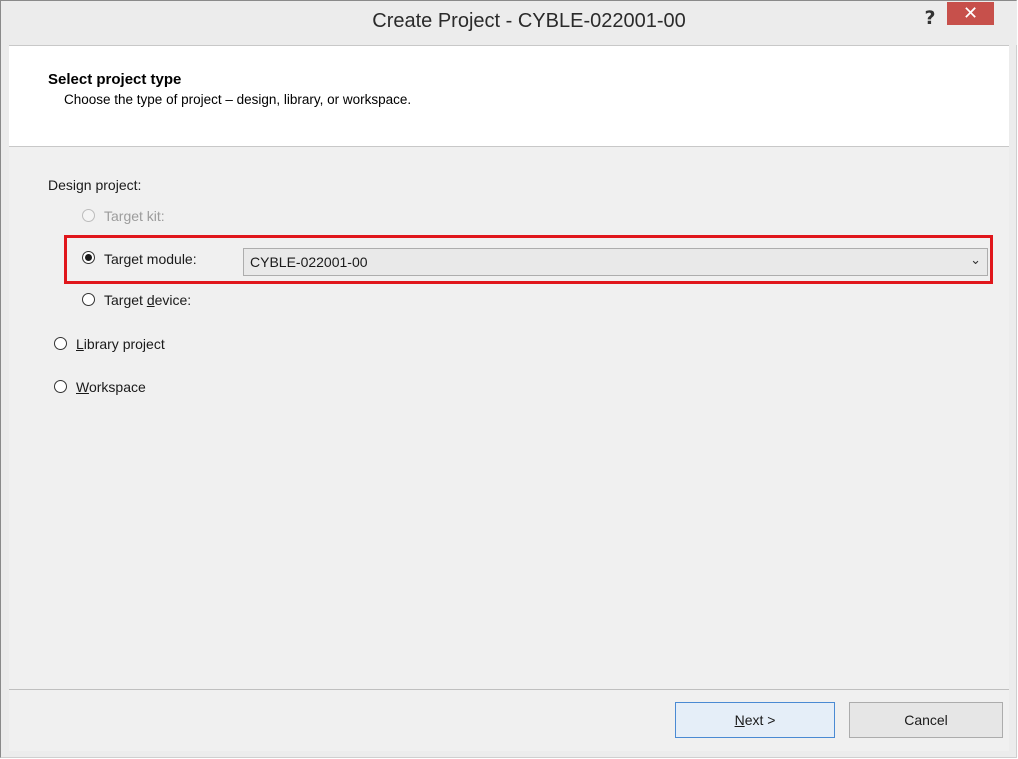 This screenshot has height=759, width=1018. I want to click on target-kit-radio, so click(88, 215).